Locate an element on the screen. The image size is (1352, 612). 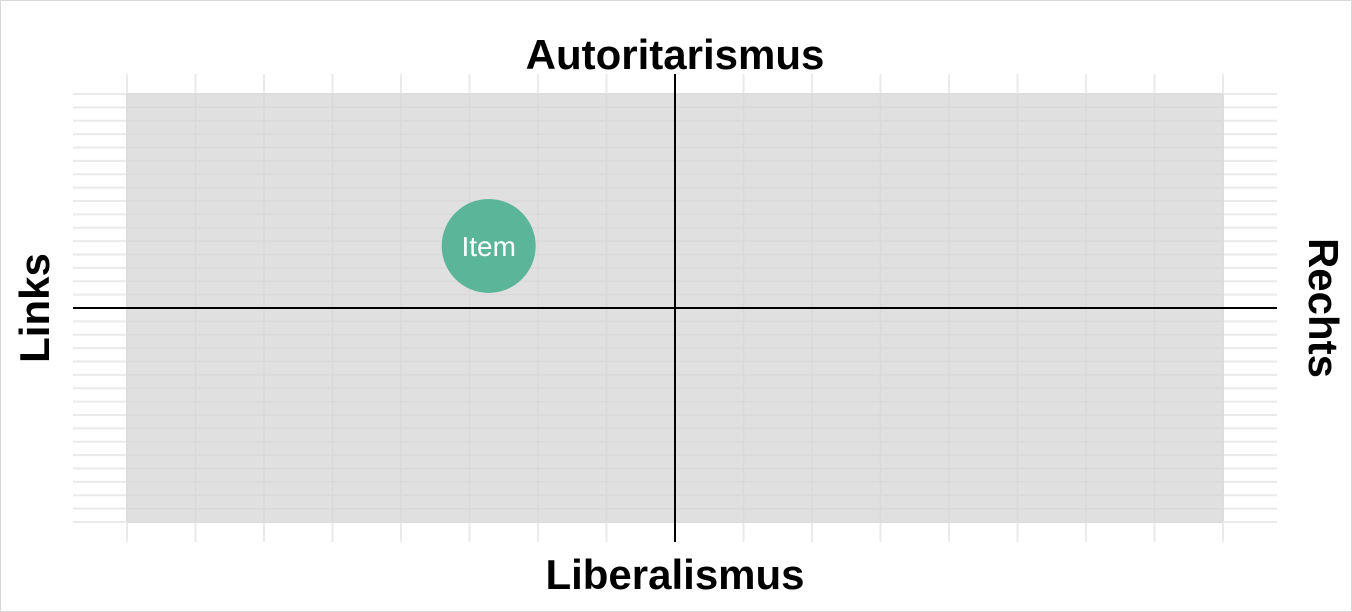
axis-label-left: Links is located at coordinates (34, 308).